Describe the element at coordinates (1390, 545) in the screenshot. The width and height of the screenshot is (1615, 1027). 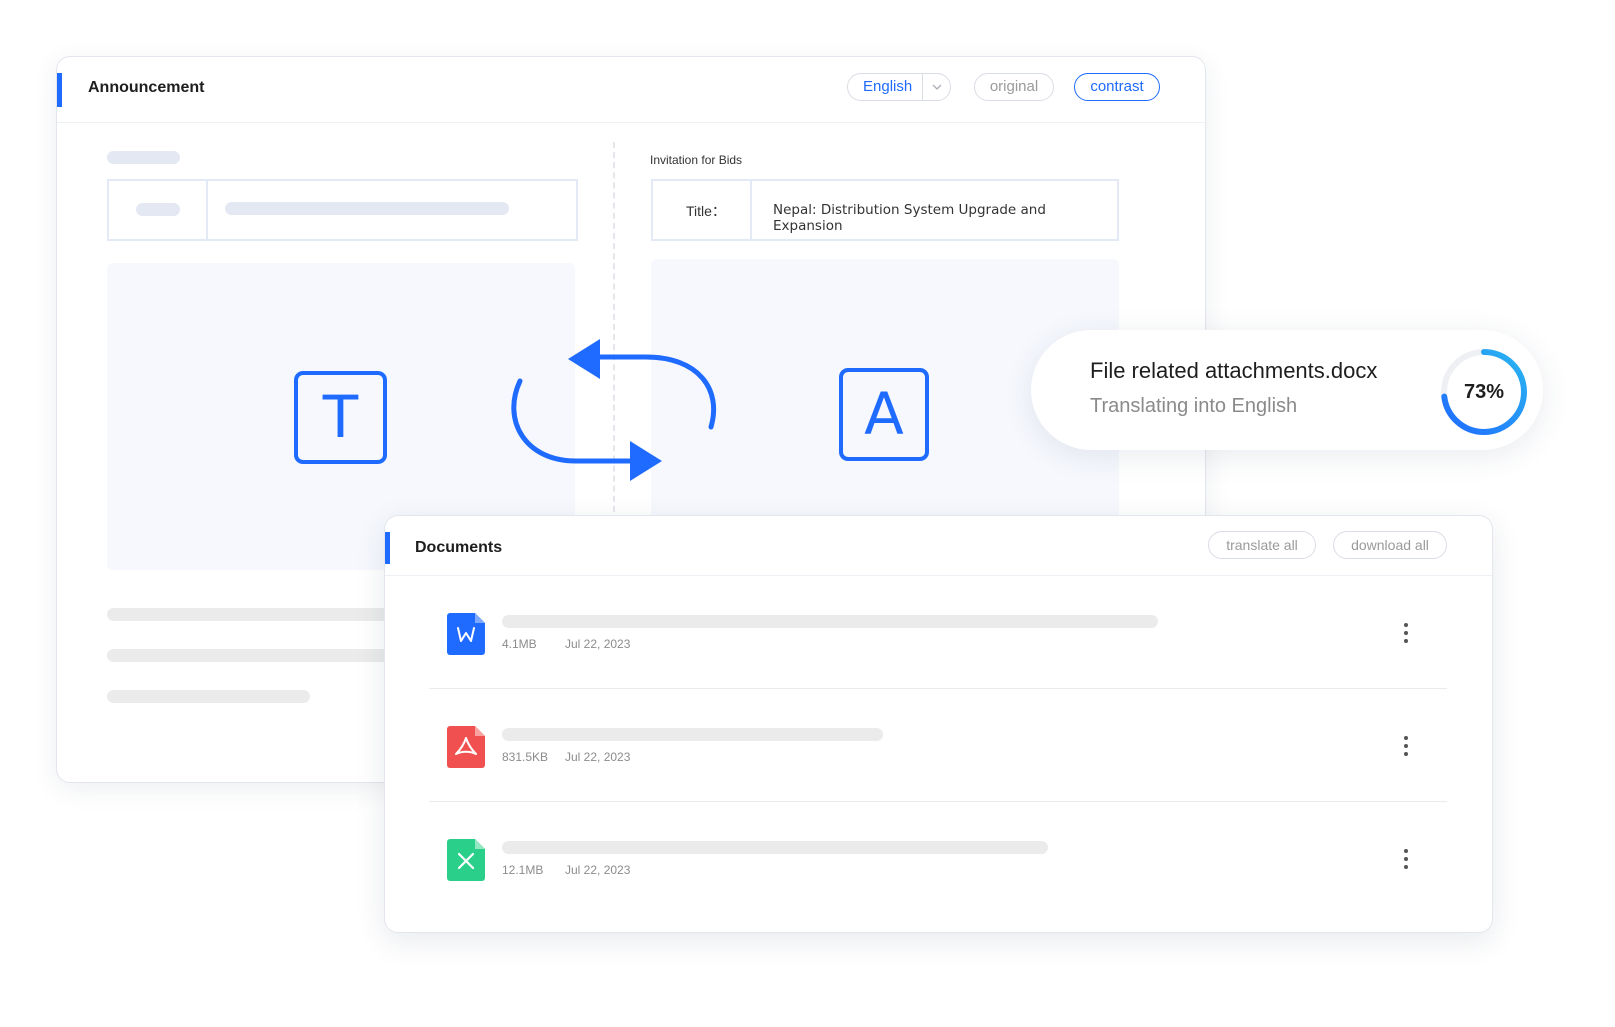
I see `download-all-button: download all` at that location.